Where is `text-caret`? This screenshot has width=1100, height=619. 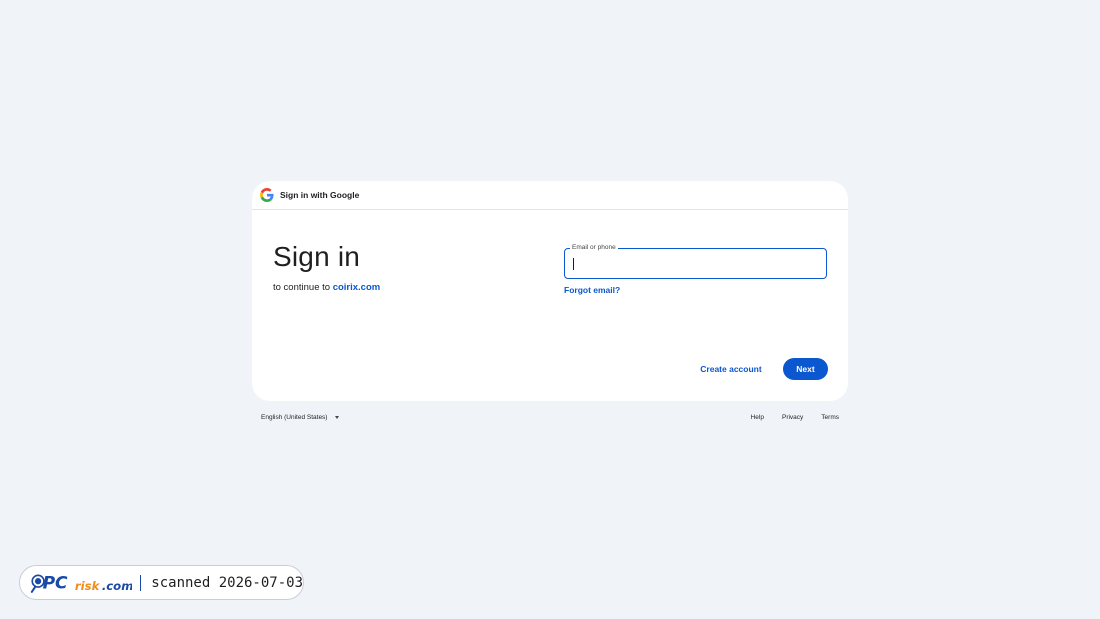
text-caret is located at coordinates (573, 264).